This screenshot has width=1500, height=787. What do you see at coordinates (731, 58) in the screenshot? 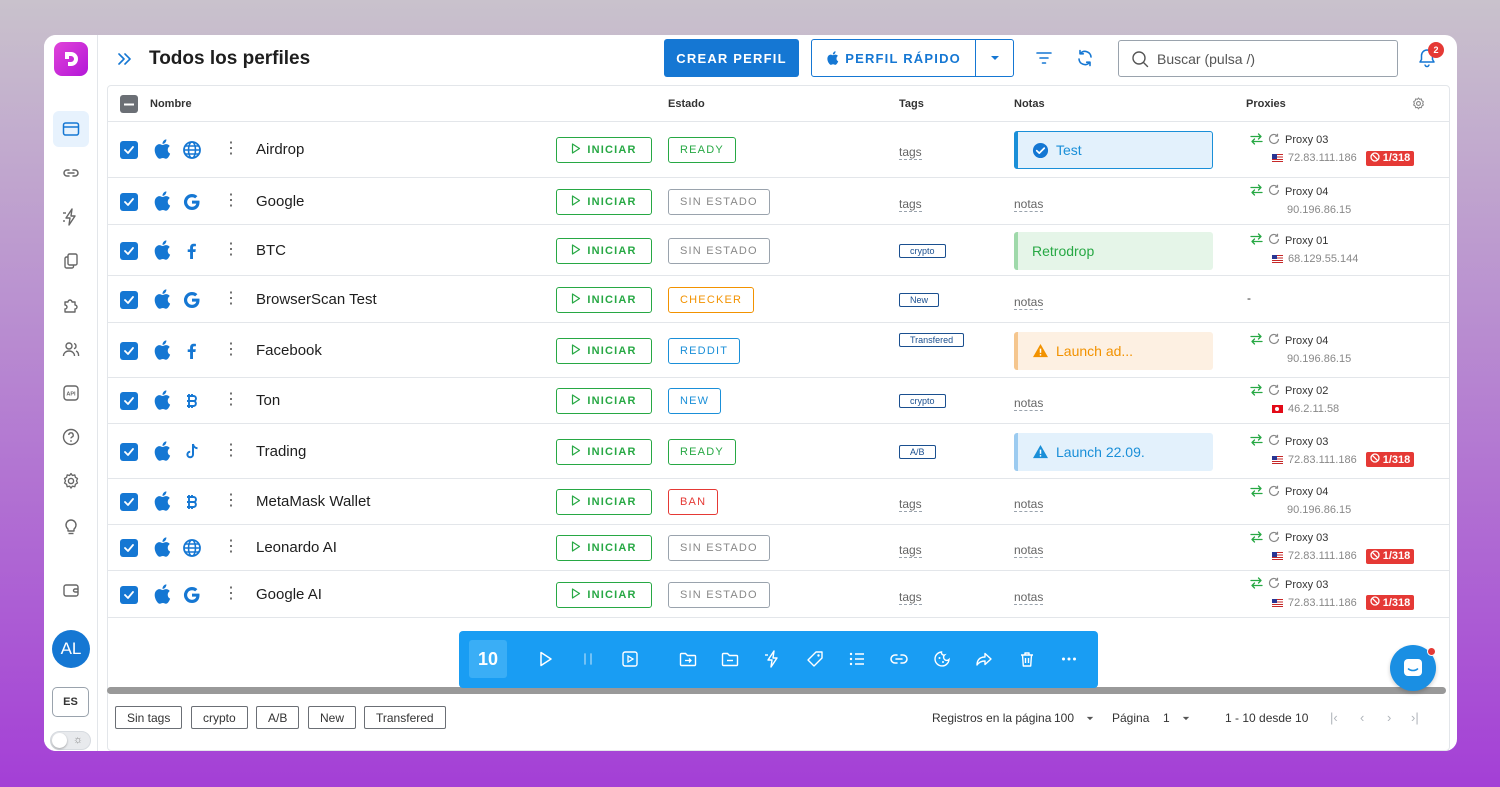
I see `create-profile-button: CREAR PERFIL` at bounding box center [731, 58].